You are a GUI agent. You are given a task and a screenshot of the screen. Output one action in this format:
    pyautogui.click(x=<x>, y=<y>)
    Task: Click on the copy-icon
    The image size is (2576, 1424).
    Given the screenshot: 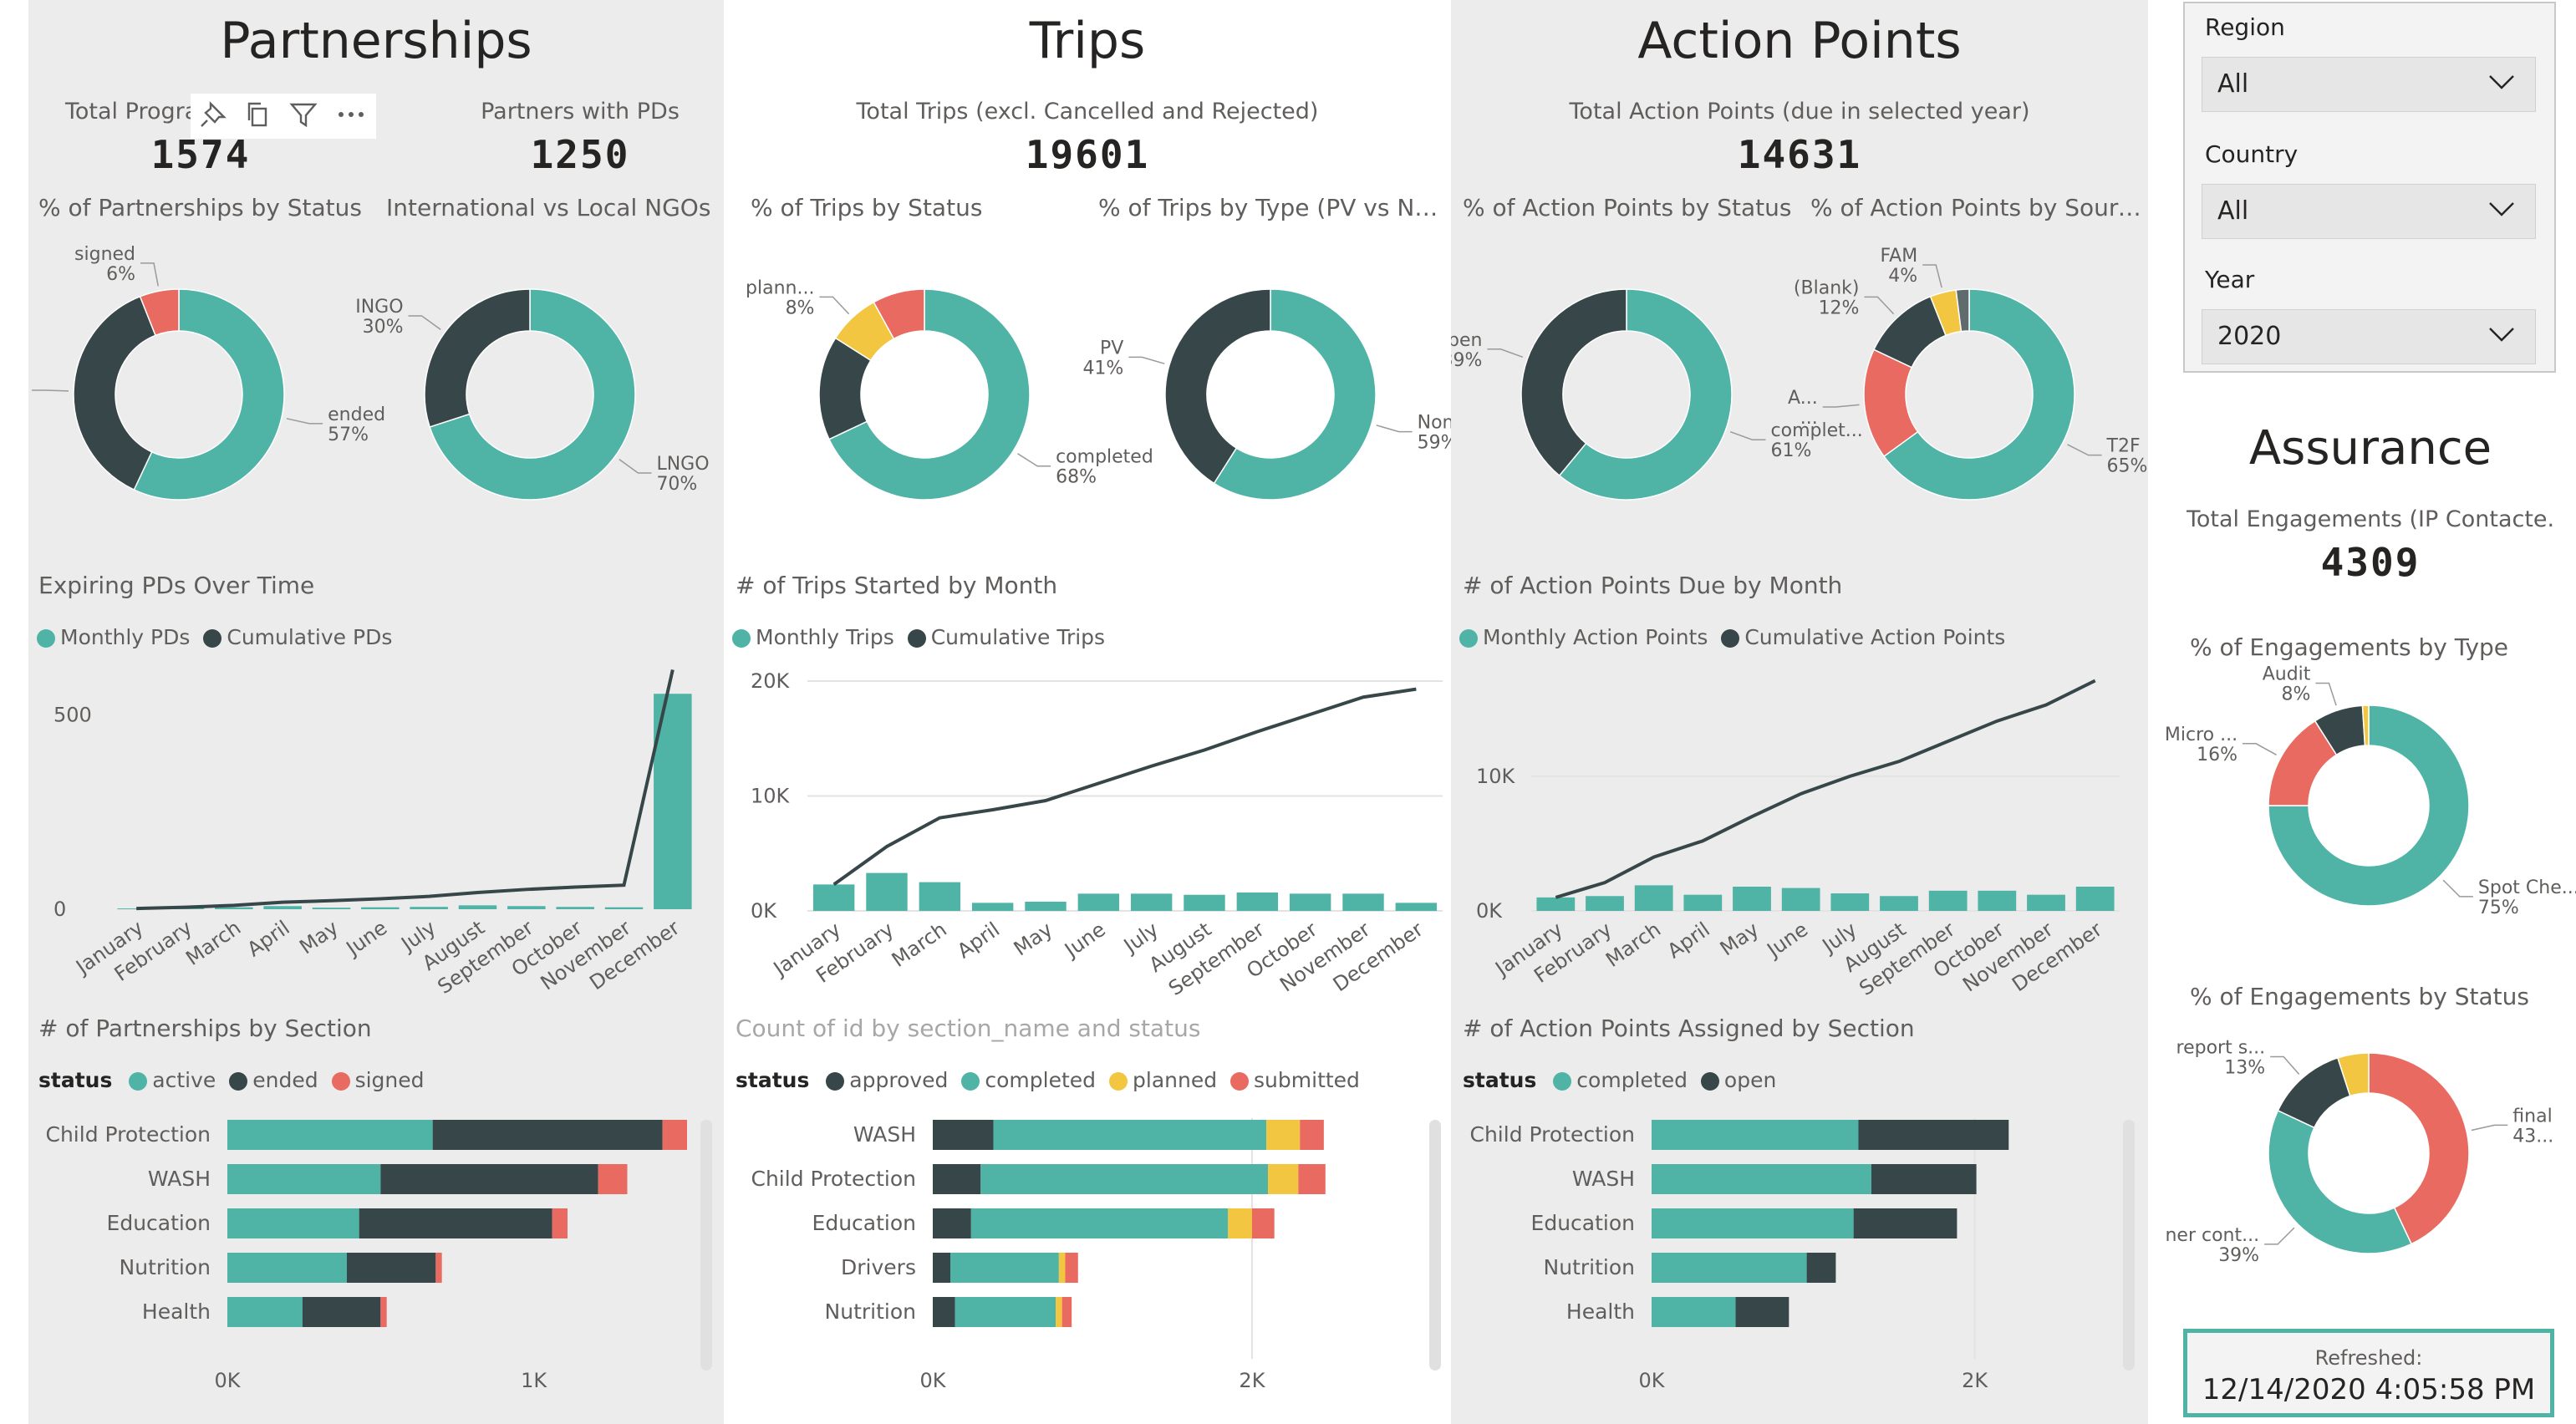 What is the action you would take?
    pyautogui.click(x=258, y=116)
    